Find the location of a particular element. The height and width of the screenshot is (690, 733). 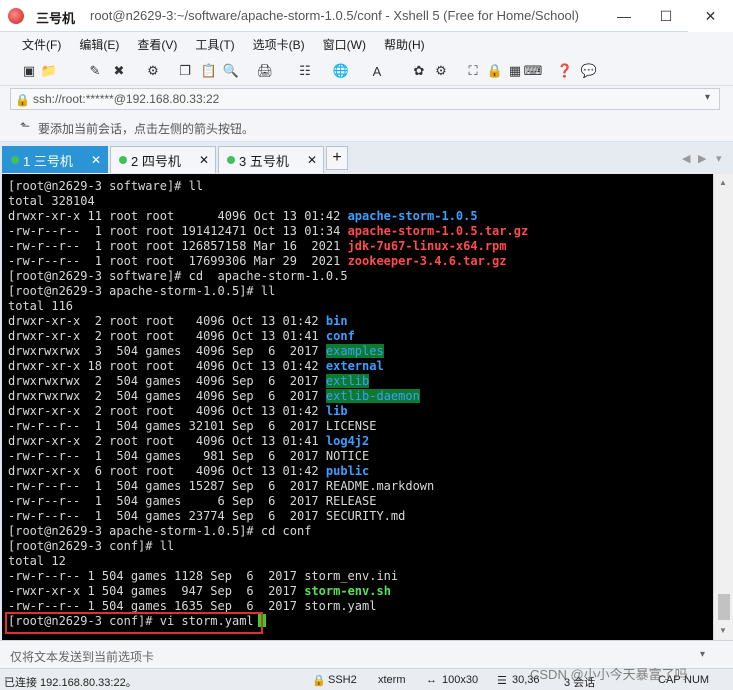

minimize-button: — is located at coordinates (624, 16).